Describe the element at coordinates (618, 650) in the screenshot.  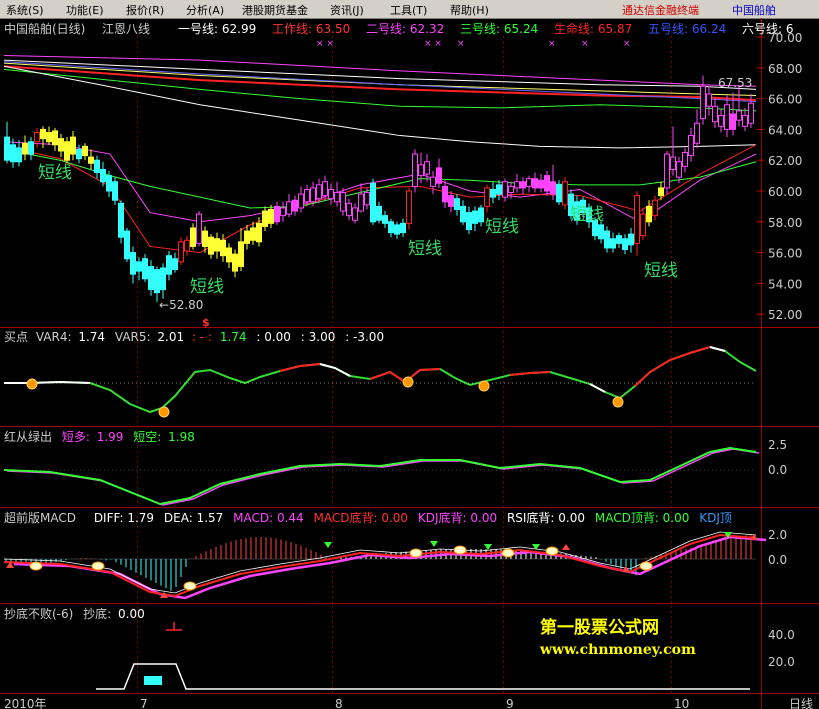
I see `watermark-url: www.chnmoney.com` at that location.